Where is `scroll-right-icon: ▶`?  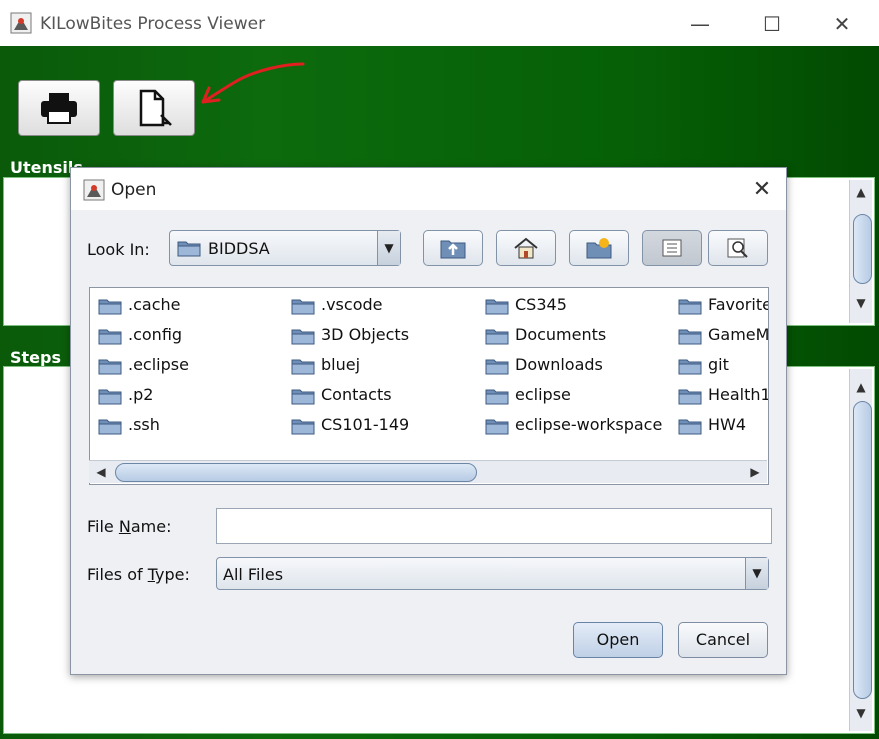 scroll-right-icon: ▶ is located at coordinates (755, 472).